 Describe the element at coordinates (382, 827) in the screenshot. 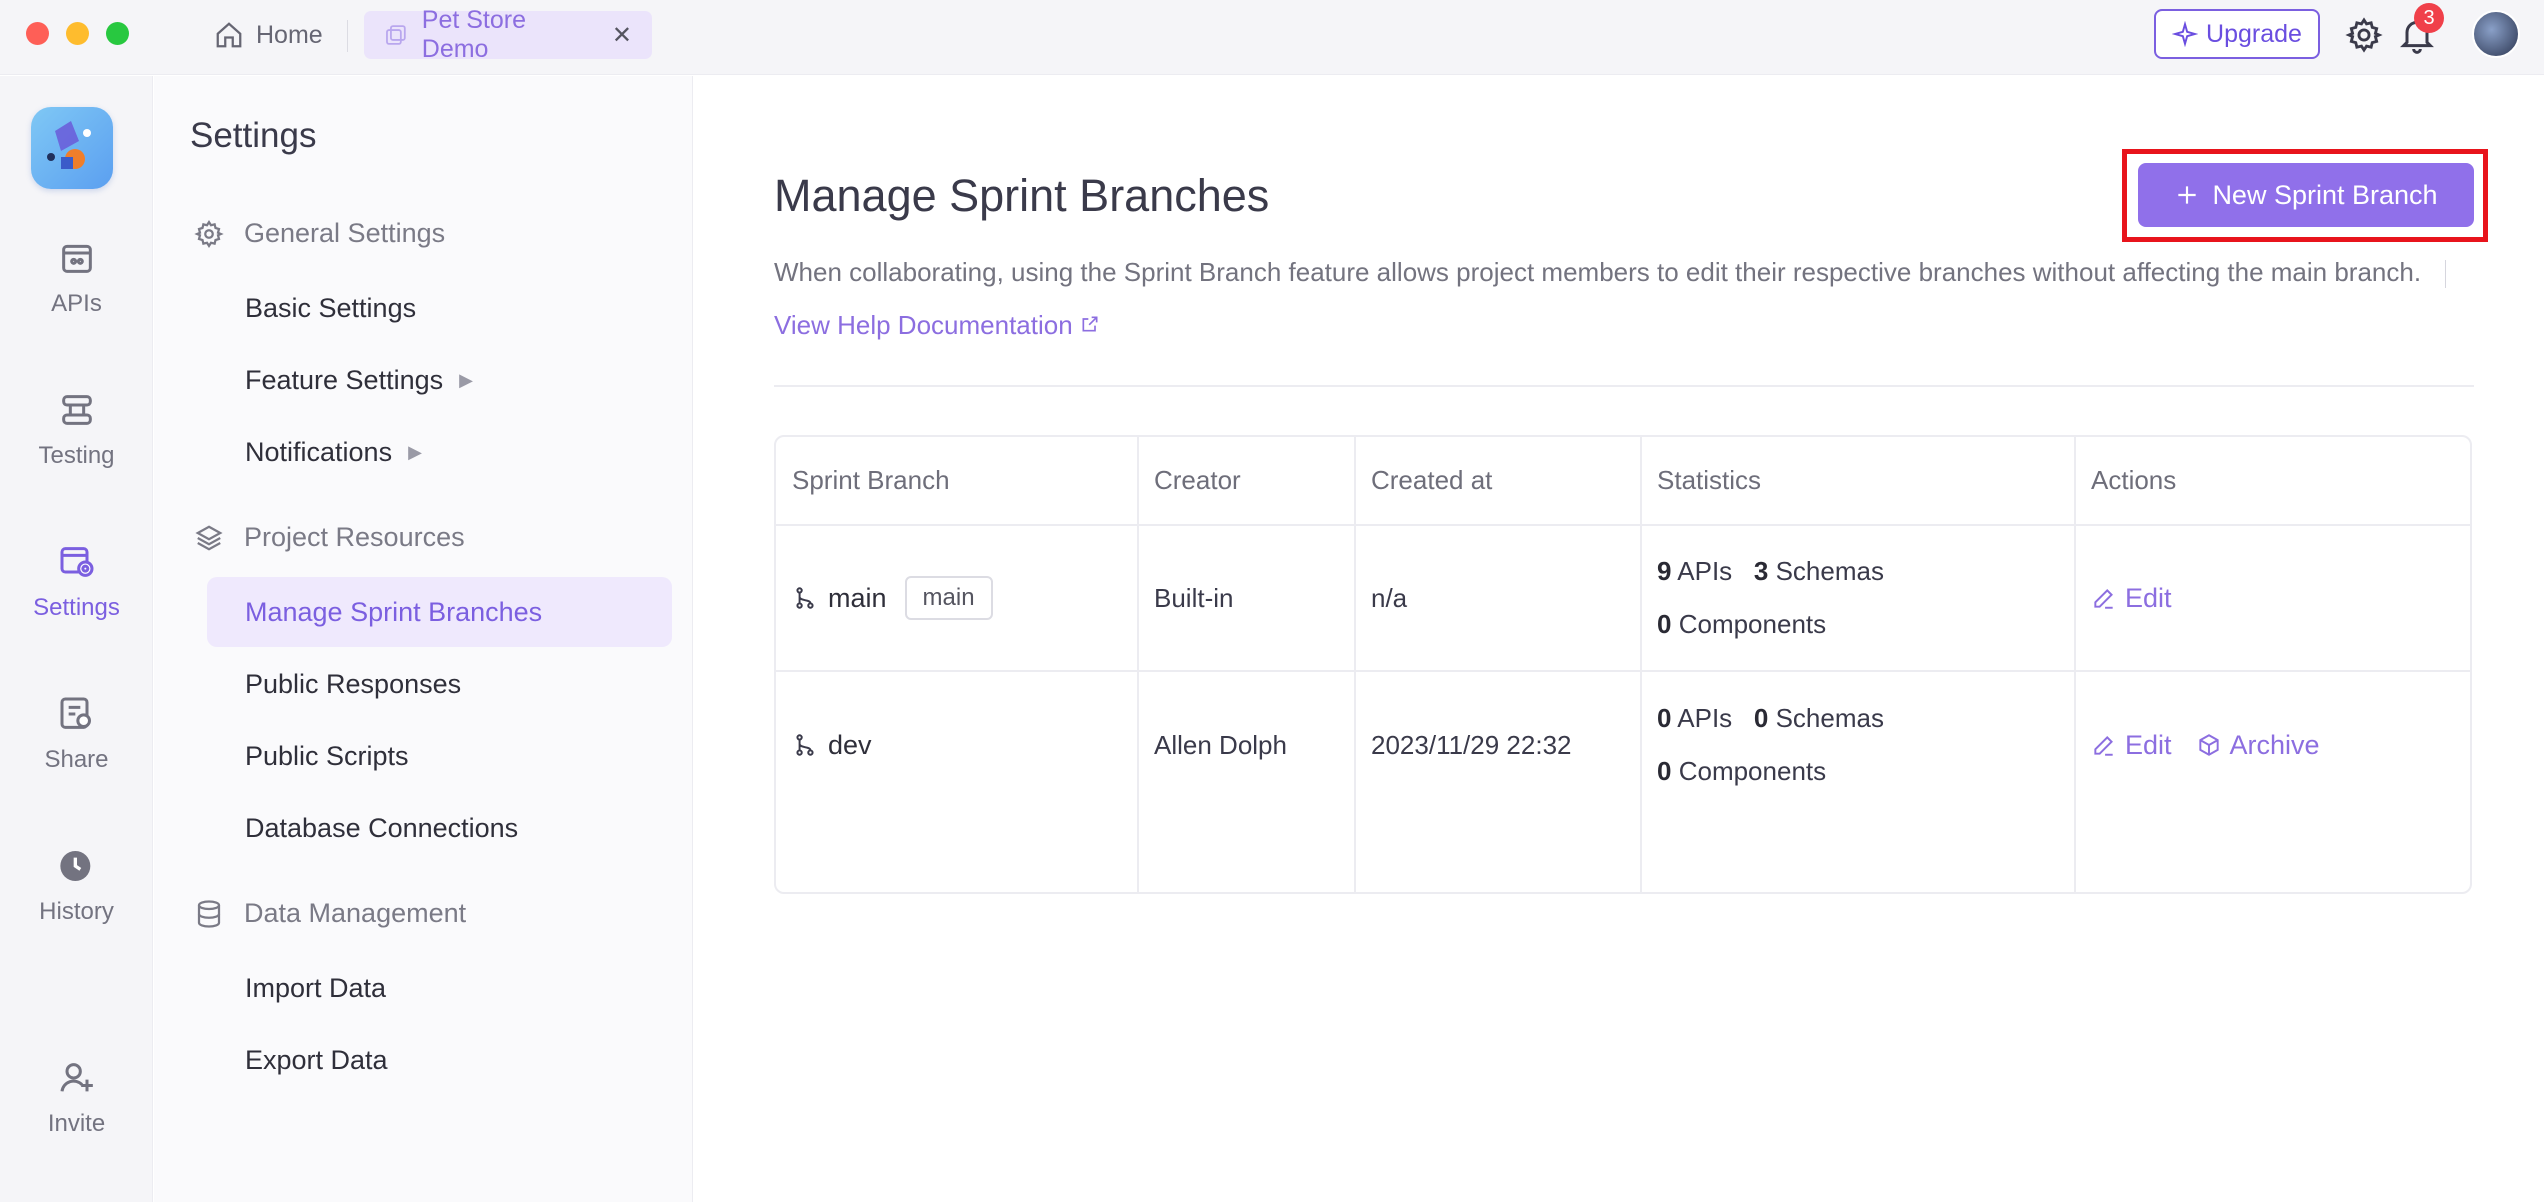

I see `sidebar-item-label: Database Connections` at that location.